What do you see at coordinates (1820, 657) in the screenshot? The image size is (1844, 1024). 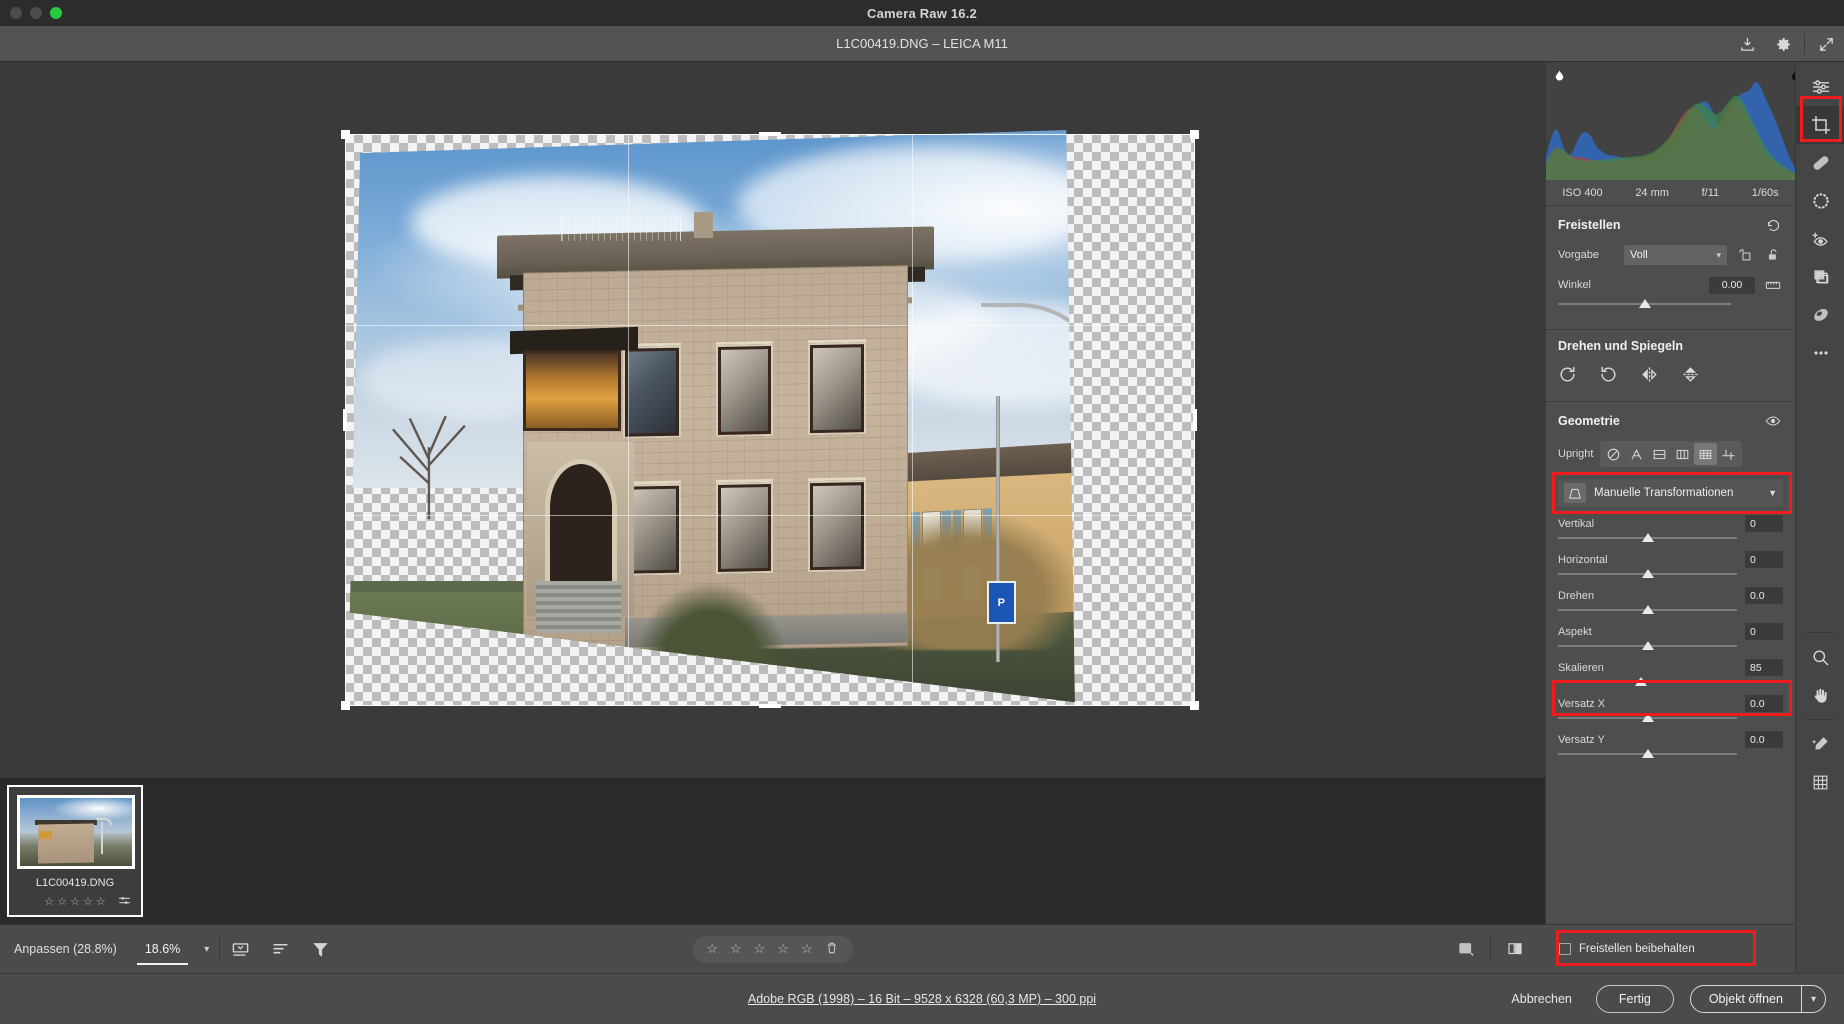 I see `magnifier-icon` at bounding box center [1820, 657].